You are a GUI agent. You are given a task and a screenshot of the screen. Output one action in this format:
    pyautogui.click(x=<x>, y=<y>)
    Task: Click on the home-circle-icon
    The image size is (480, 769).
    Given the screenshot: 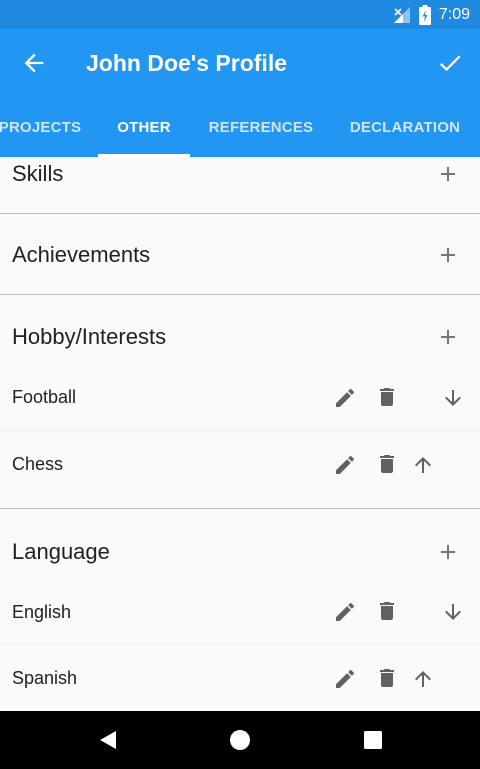 What is the action you would take?
    pyautogui.click(x=240, y=740)
    